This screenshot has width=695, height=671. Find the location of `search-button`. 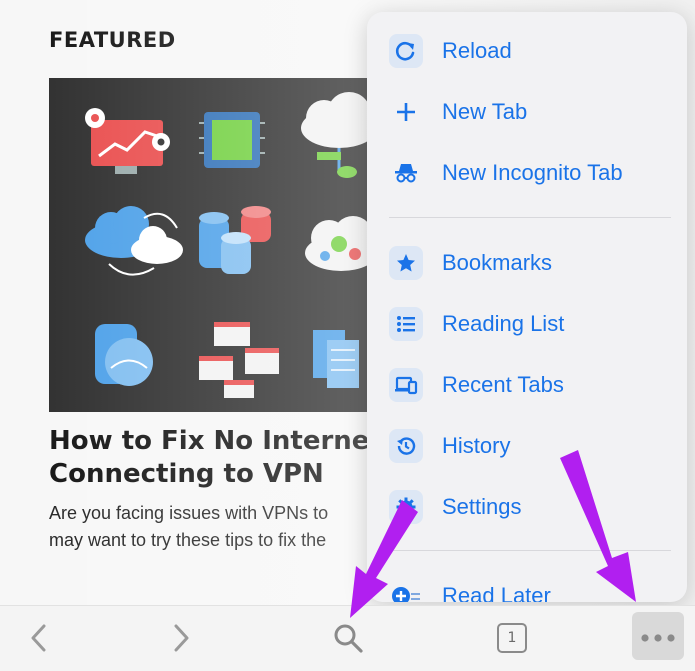

search-button is located at coordinates (348, 637).